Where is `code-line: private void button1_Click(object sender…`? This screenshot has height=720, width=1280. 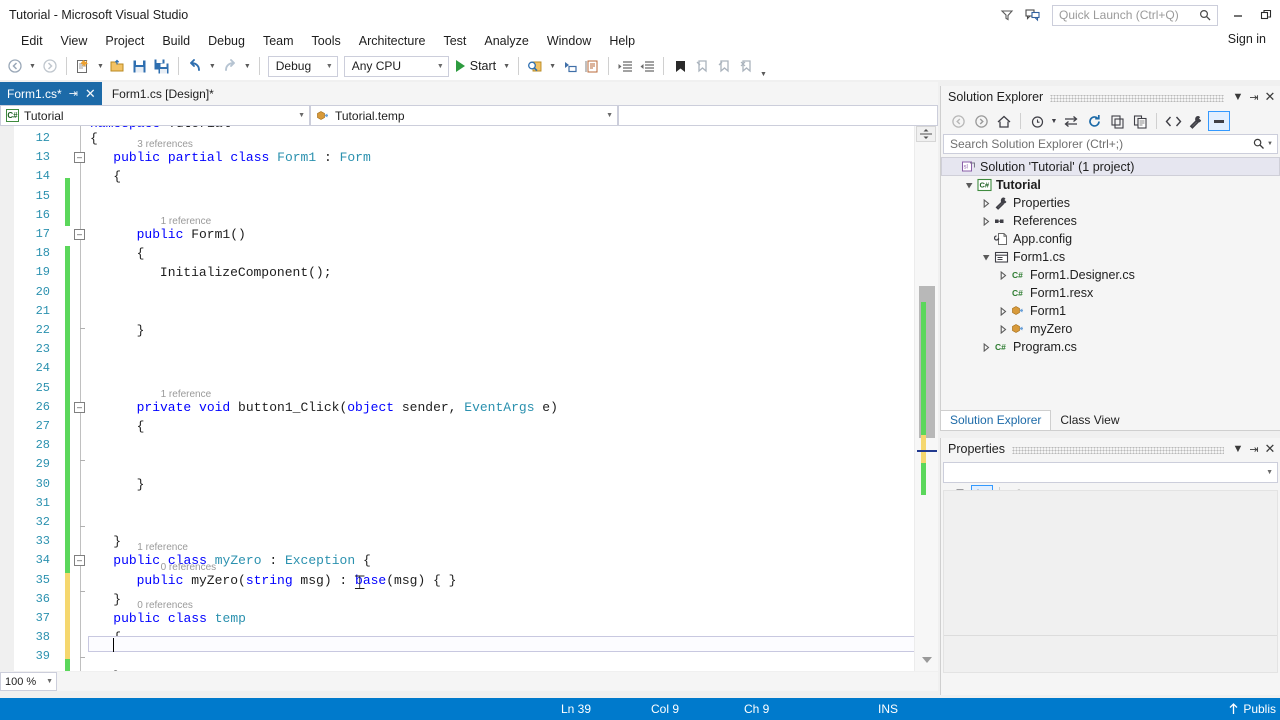 code-line: private void button1_Click(object sender… is located at coordinates (347, 408).